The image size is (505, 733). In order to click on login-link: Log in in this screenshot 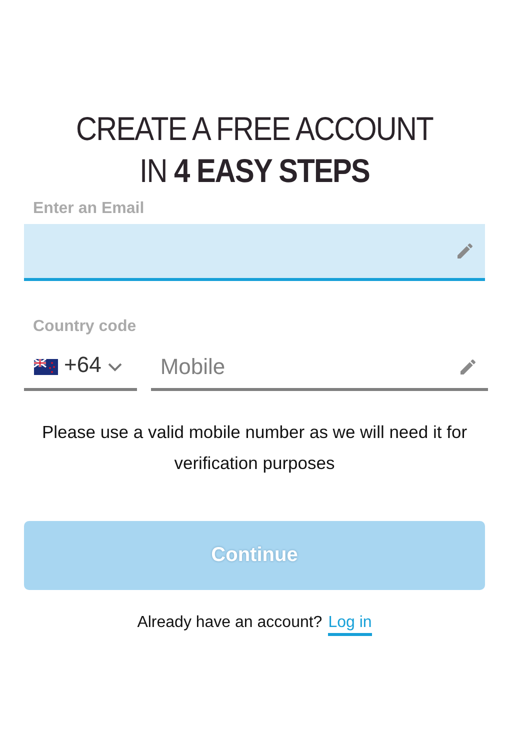, I will do `click(350, 625)`.